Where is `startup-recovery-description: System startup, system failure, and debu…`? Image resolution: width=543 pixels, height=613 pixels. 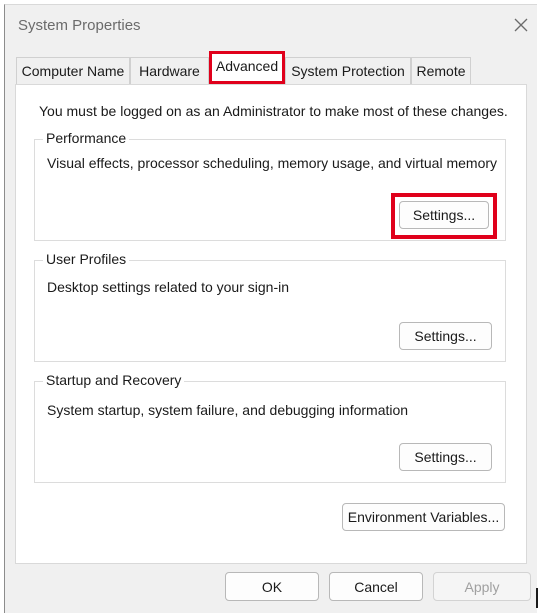
startup-recovery-description: System startup, system failure, and debu… is located at coordinates (228, 410).